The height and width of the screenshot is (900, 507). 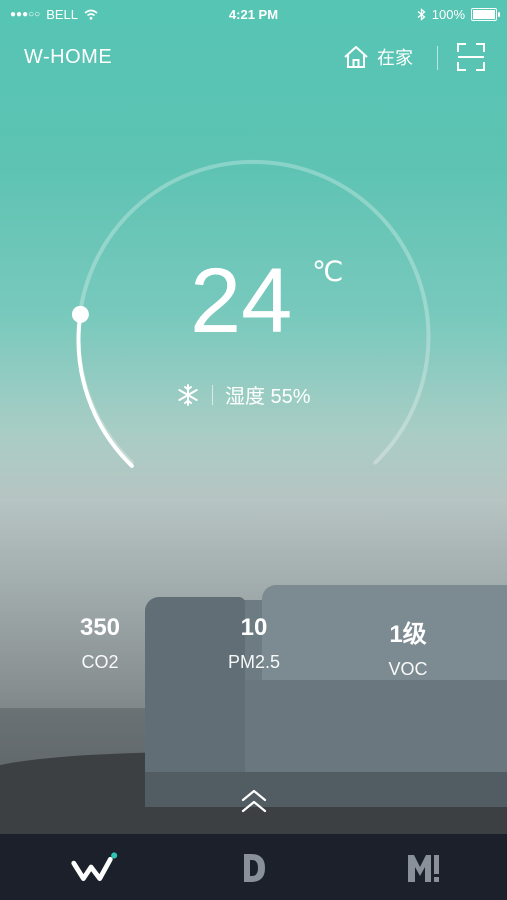 I want to click on home-icon, so click(x=356, y=57).